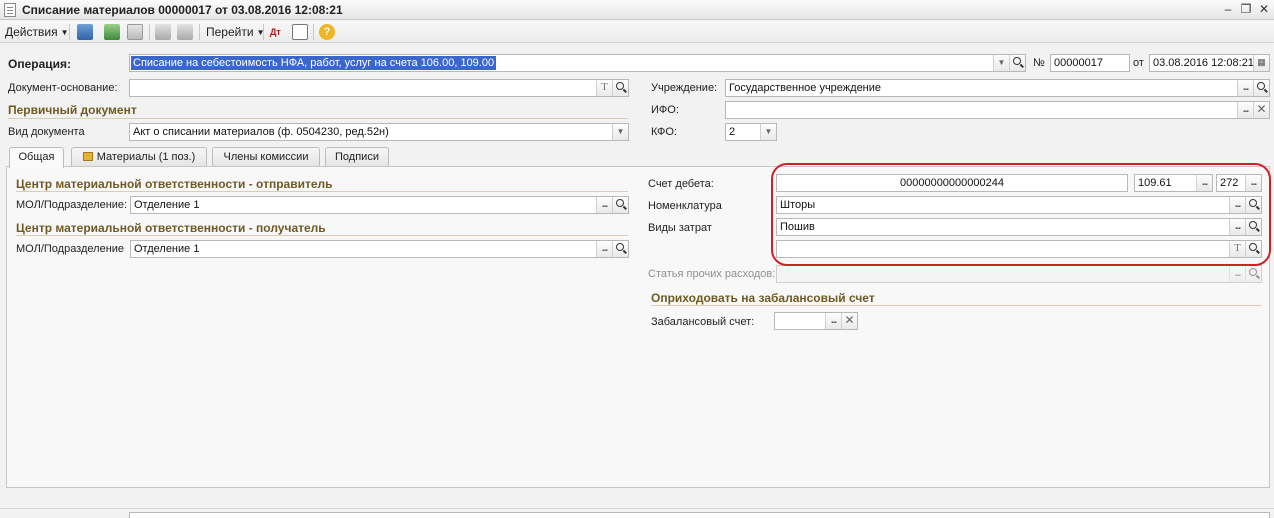  Describe the element at coordinates (732, 132) in the screenshot. I see `kfo-value: 2` at that location.